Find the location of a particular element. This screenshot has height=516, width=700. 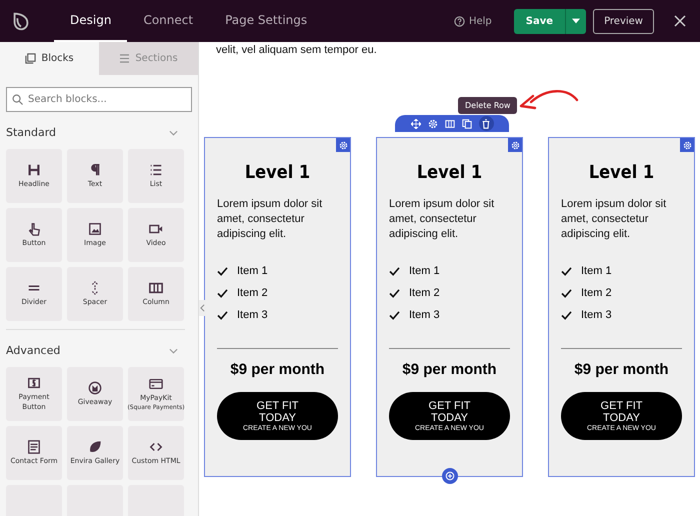

body-text: velit, vel aliquam sem tempor eu. is located at coordinates (297, 50).